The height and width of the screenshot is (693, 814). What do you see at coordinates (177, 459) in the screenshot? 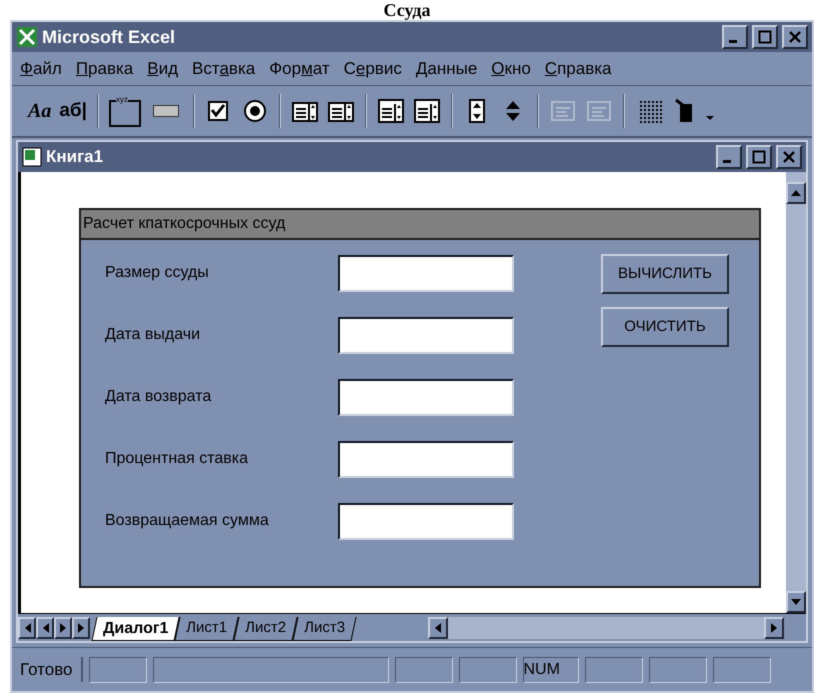
I see `field-label: Процентная ставка` at bounding box center [177, 459].